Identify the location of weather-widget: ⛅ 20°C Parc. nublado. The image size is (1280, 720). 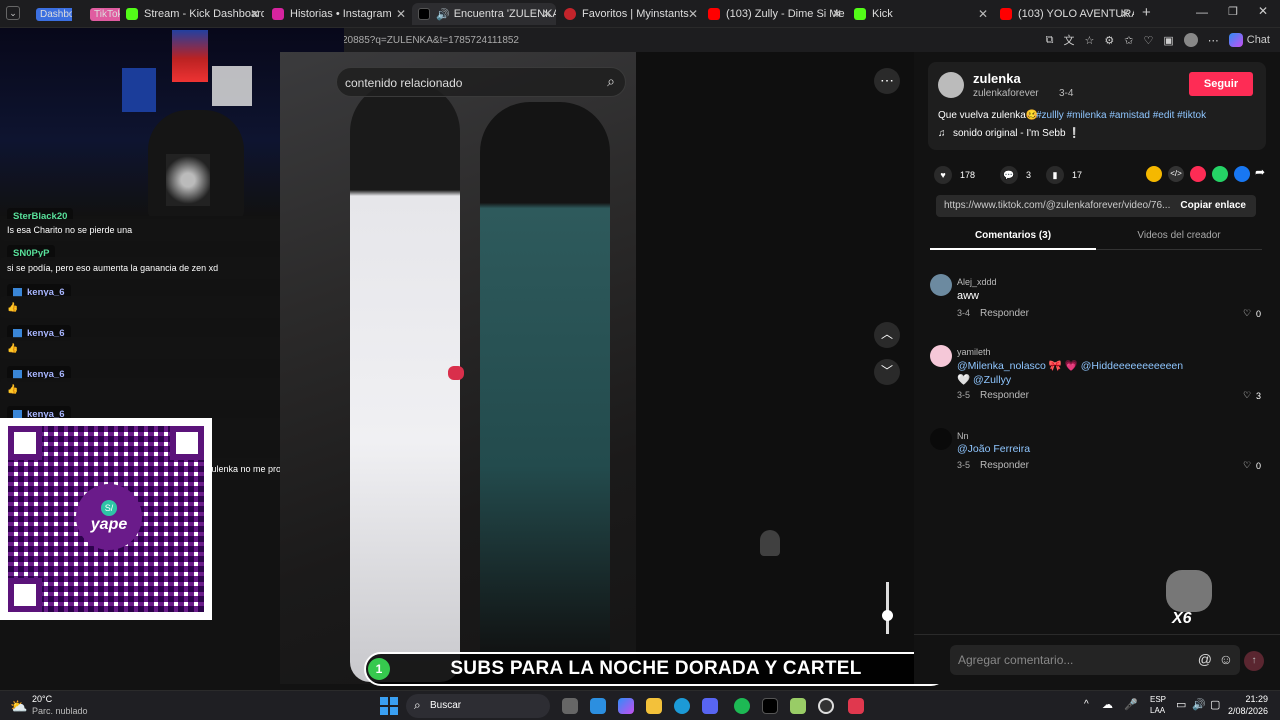
(60, 706).